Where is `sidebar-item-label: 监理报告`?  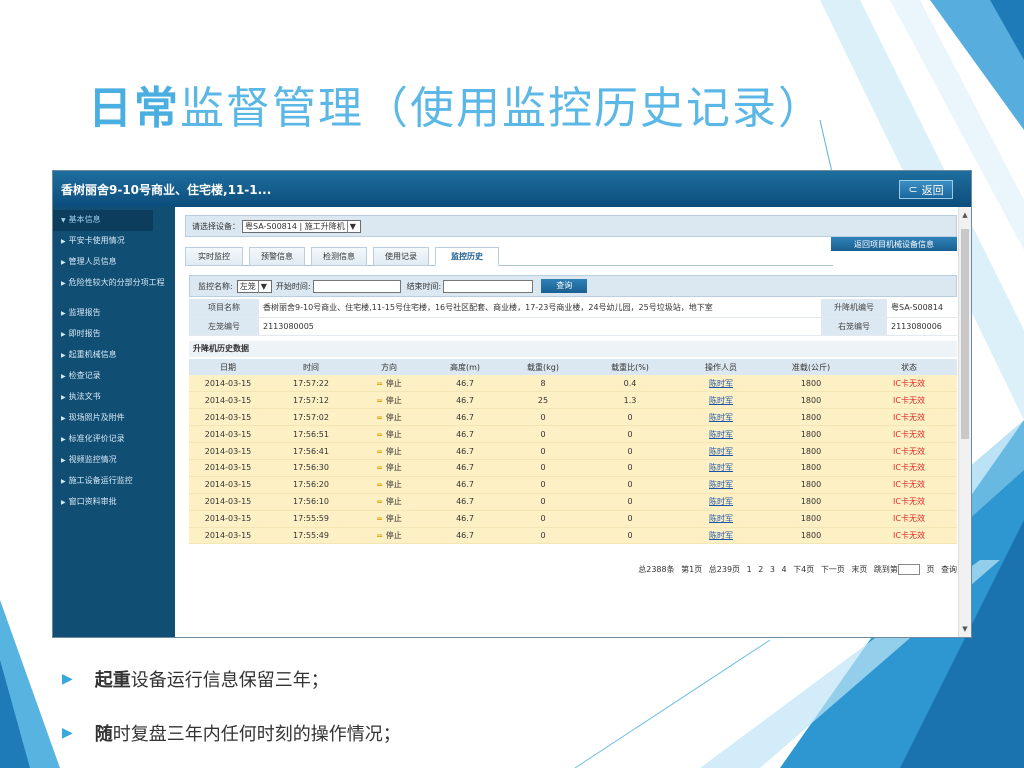
sidebar-item-label: 监理报告 is located at coordinates (84, 312).